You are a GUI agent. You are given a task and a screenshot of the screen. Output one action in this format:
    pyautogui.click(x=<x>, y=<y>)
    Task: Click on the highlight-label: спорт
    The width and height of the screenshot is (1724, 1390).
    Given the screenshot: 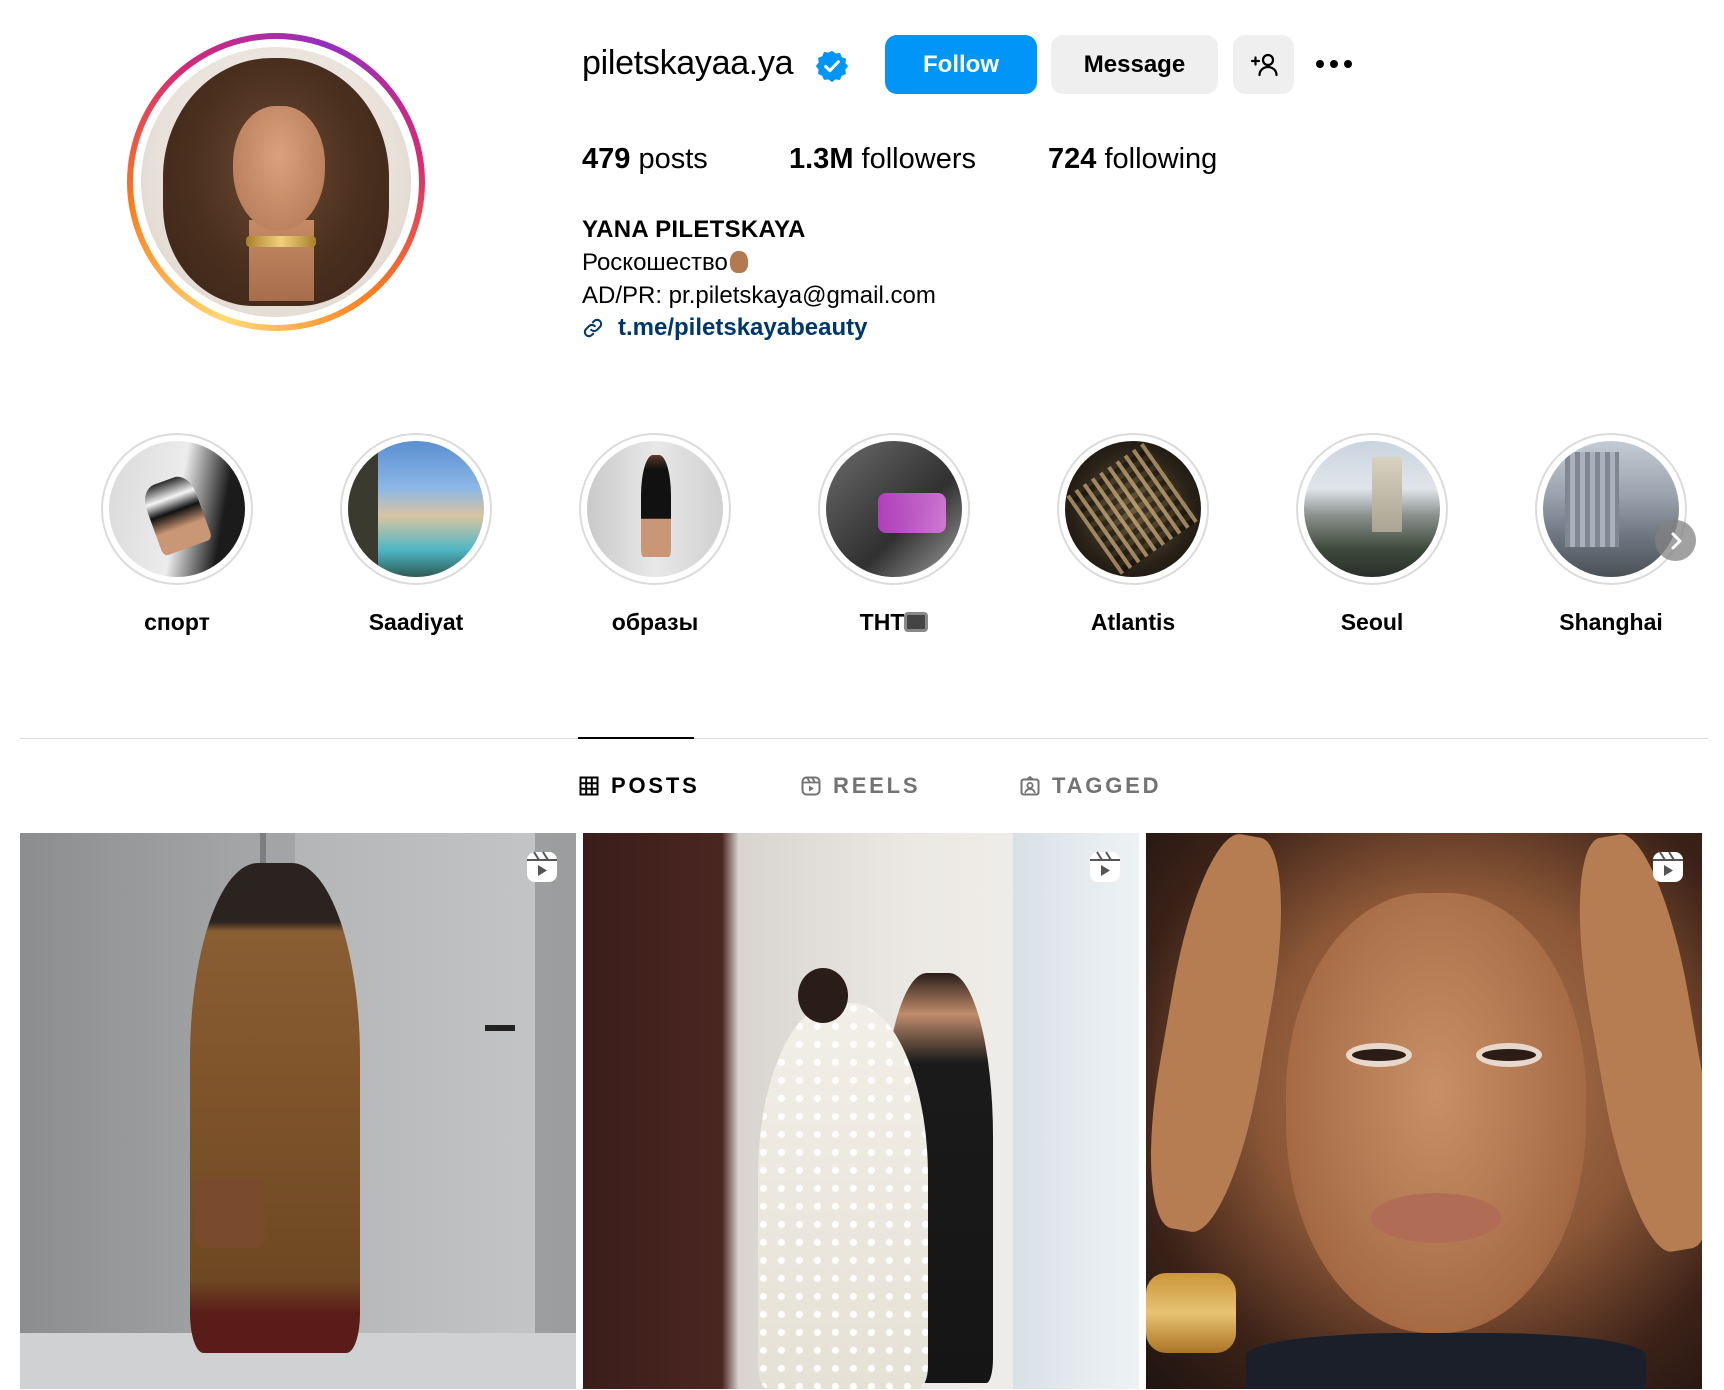 What is the action you would take?
    pyautogui.click(x=177, y=622)
    